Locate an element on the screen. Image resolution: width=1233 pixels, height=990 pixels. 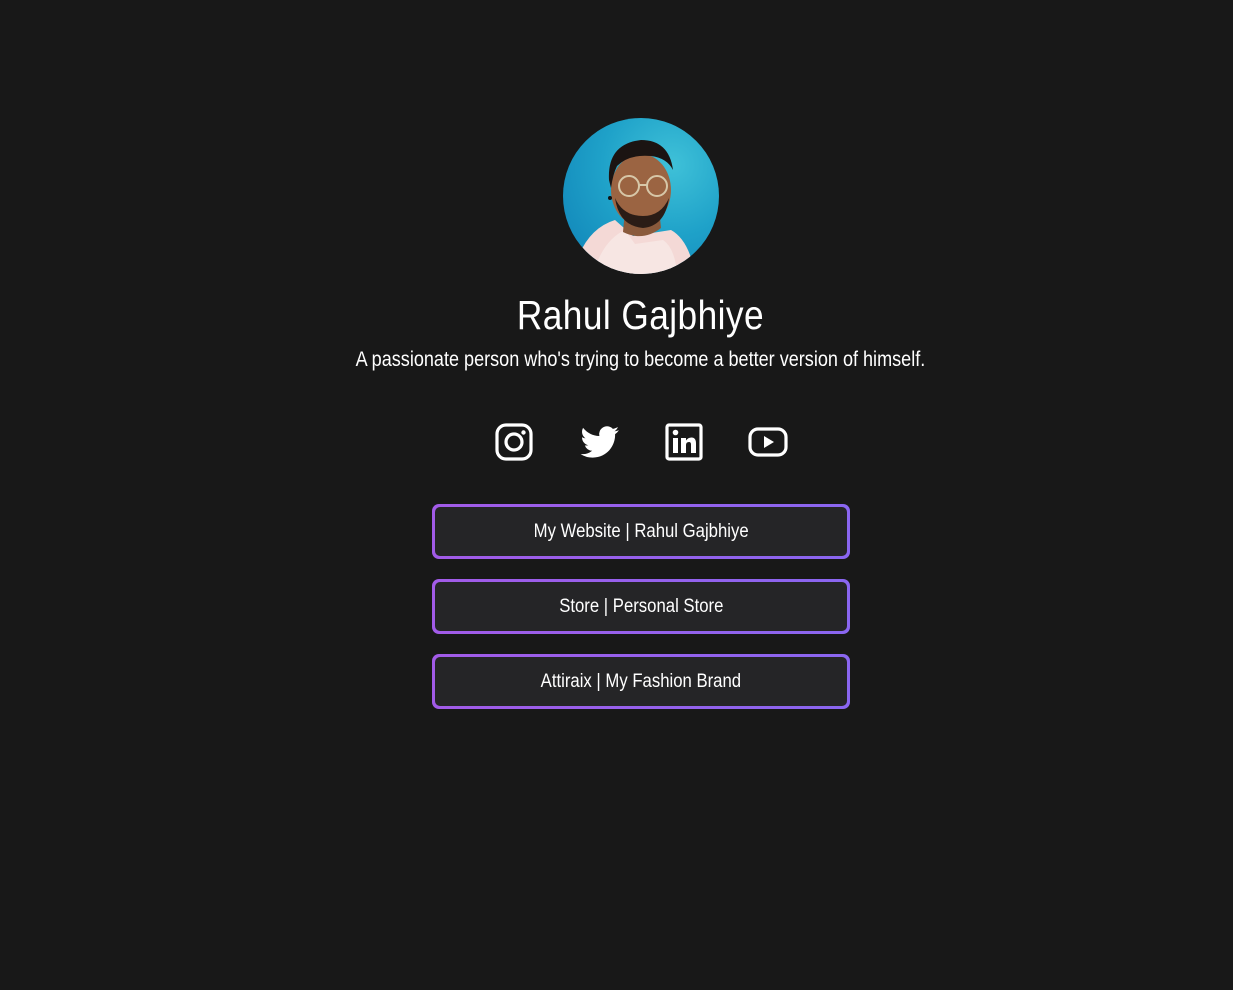
my-website-link-button: My Website | Rahul Gajbhiye is located at coordinates (641, 531).